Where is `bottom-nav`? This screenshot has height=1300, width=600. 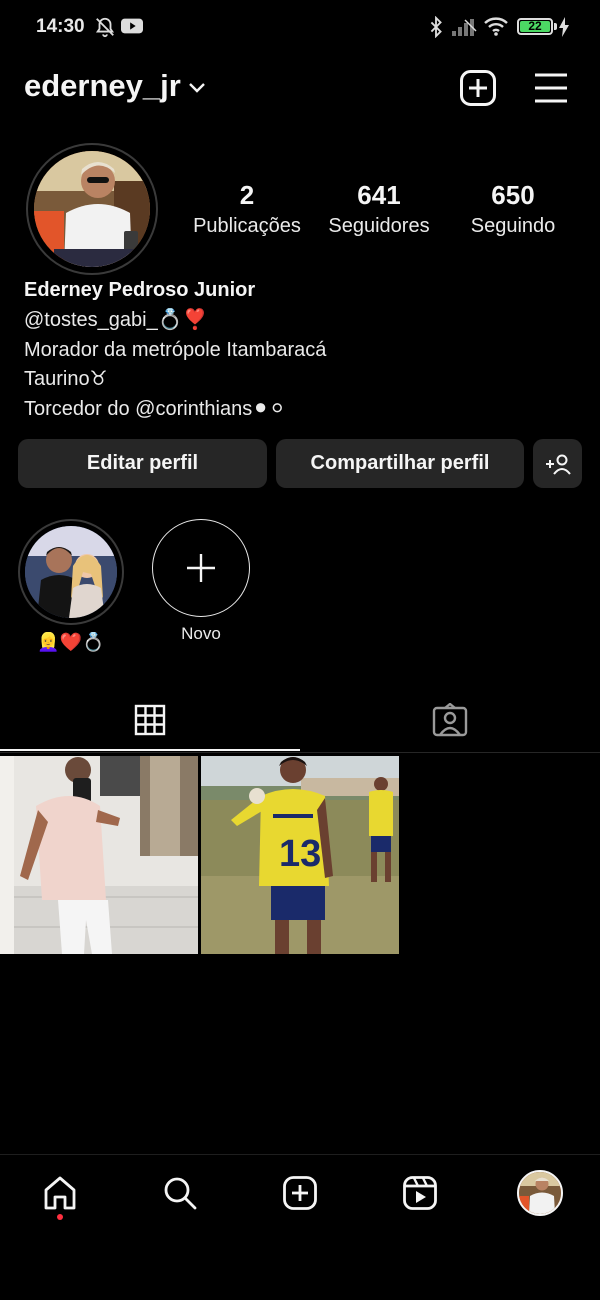 bottom-nav is located at coordinates (300, 1227).